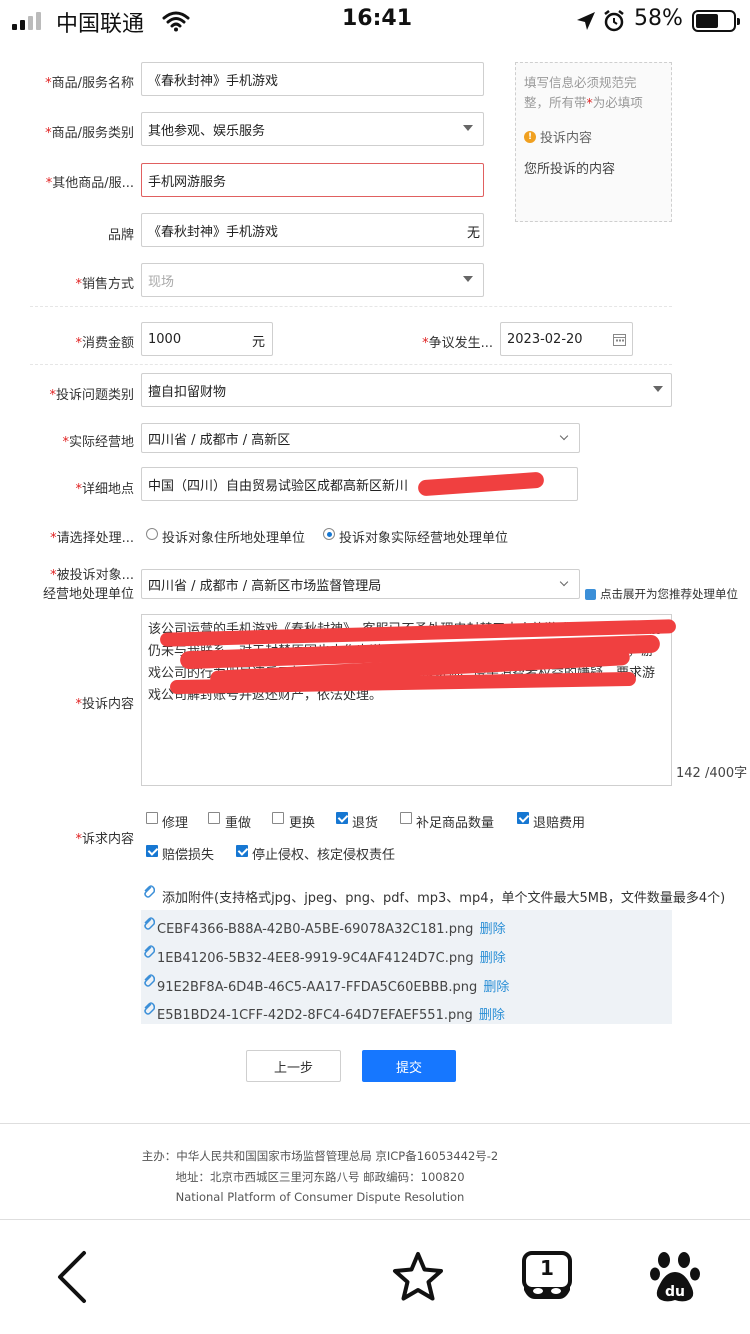  What do you see at coordinates (104, 489) in the screenshot?
I see `detail-address-label: *详细地点` at bounding box center [104, 489].